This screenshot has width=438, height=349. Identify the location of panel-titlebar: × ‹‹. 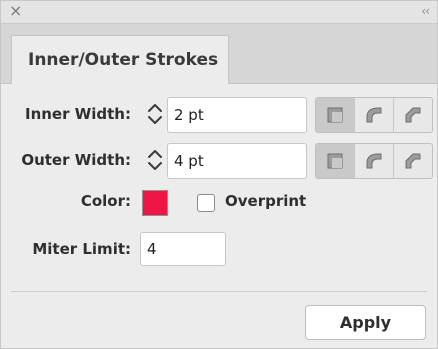
(219, 12).